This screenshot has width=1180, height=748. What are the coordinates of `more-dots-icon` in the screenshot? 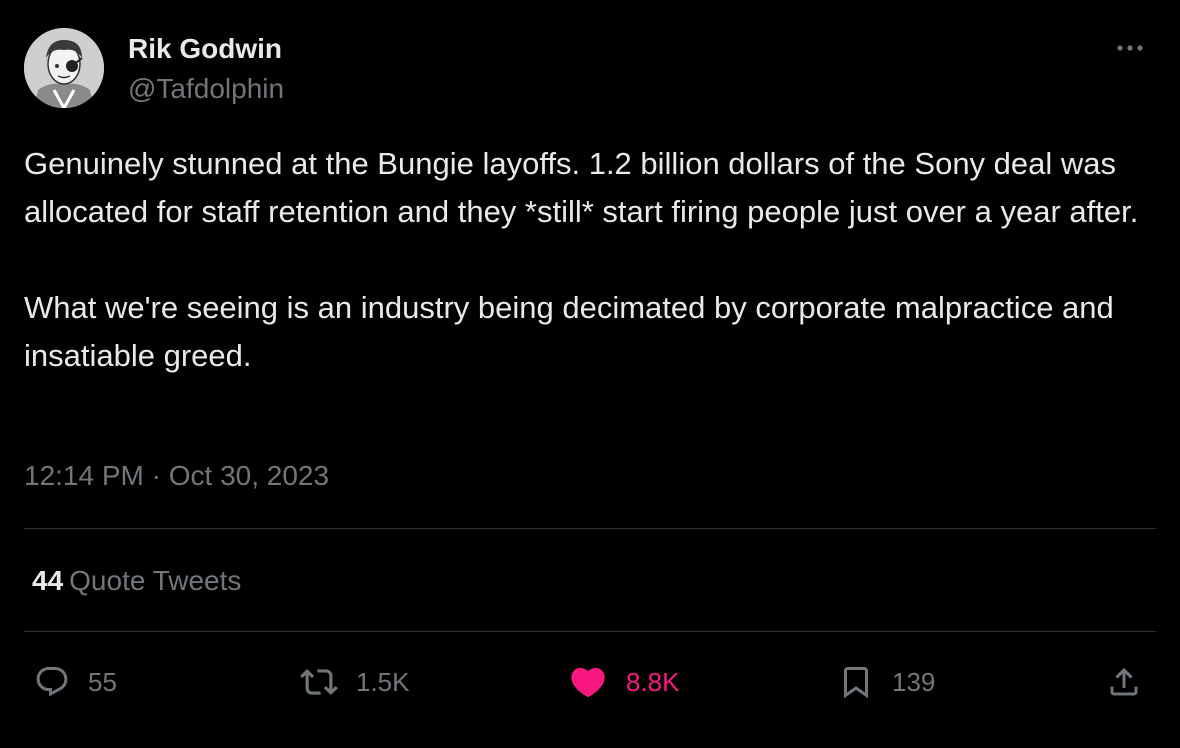 It's located at (1130, 48).